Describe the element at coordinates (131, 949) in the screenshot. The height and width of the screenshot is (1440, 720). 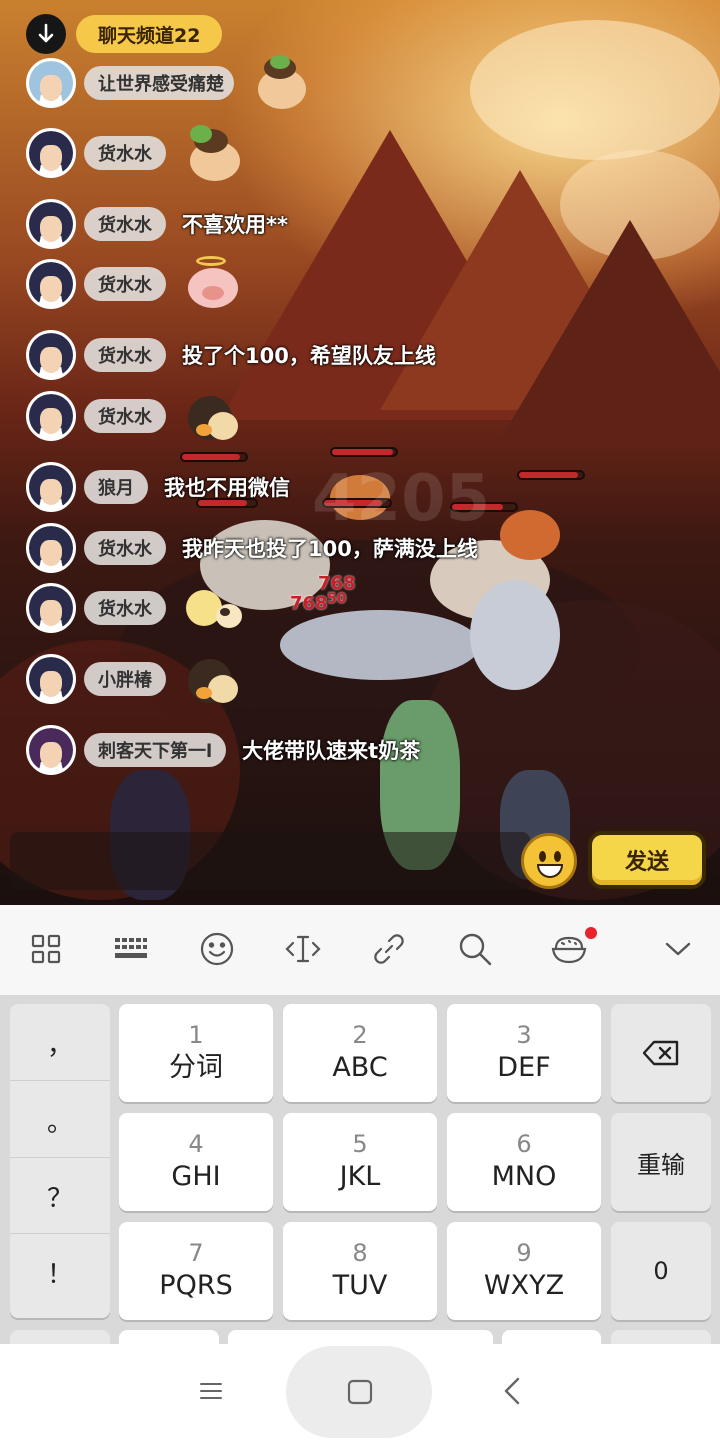
I see `keyboard-icon` at that location.